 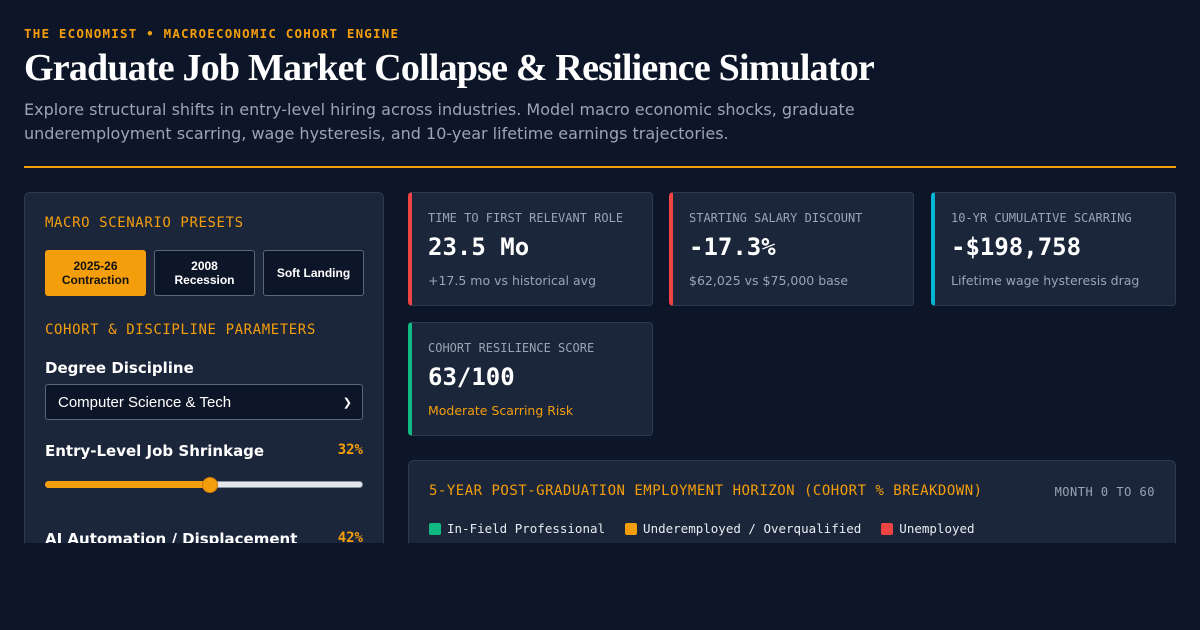 I want to click on slider-fill, so click(x=128, y=484).